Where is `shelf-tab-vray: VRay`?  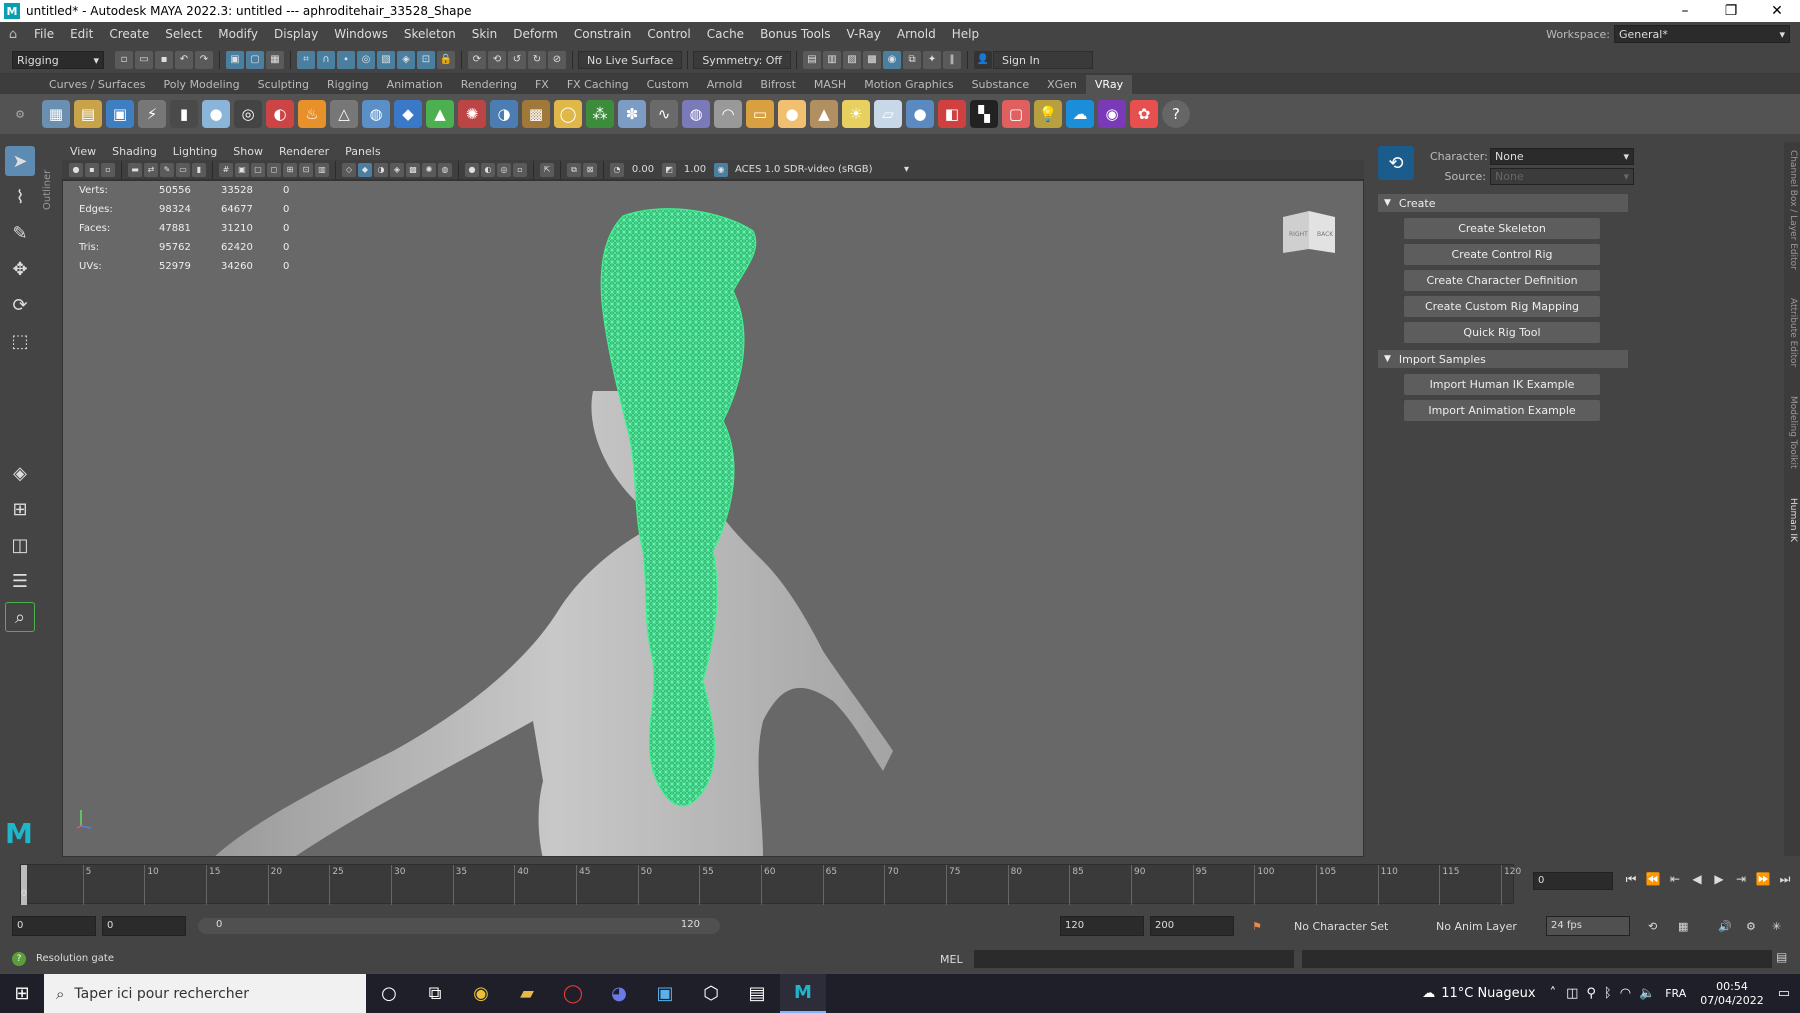
shelf-tab-vray: VRay is located at coordinates (1109, 84).